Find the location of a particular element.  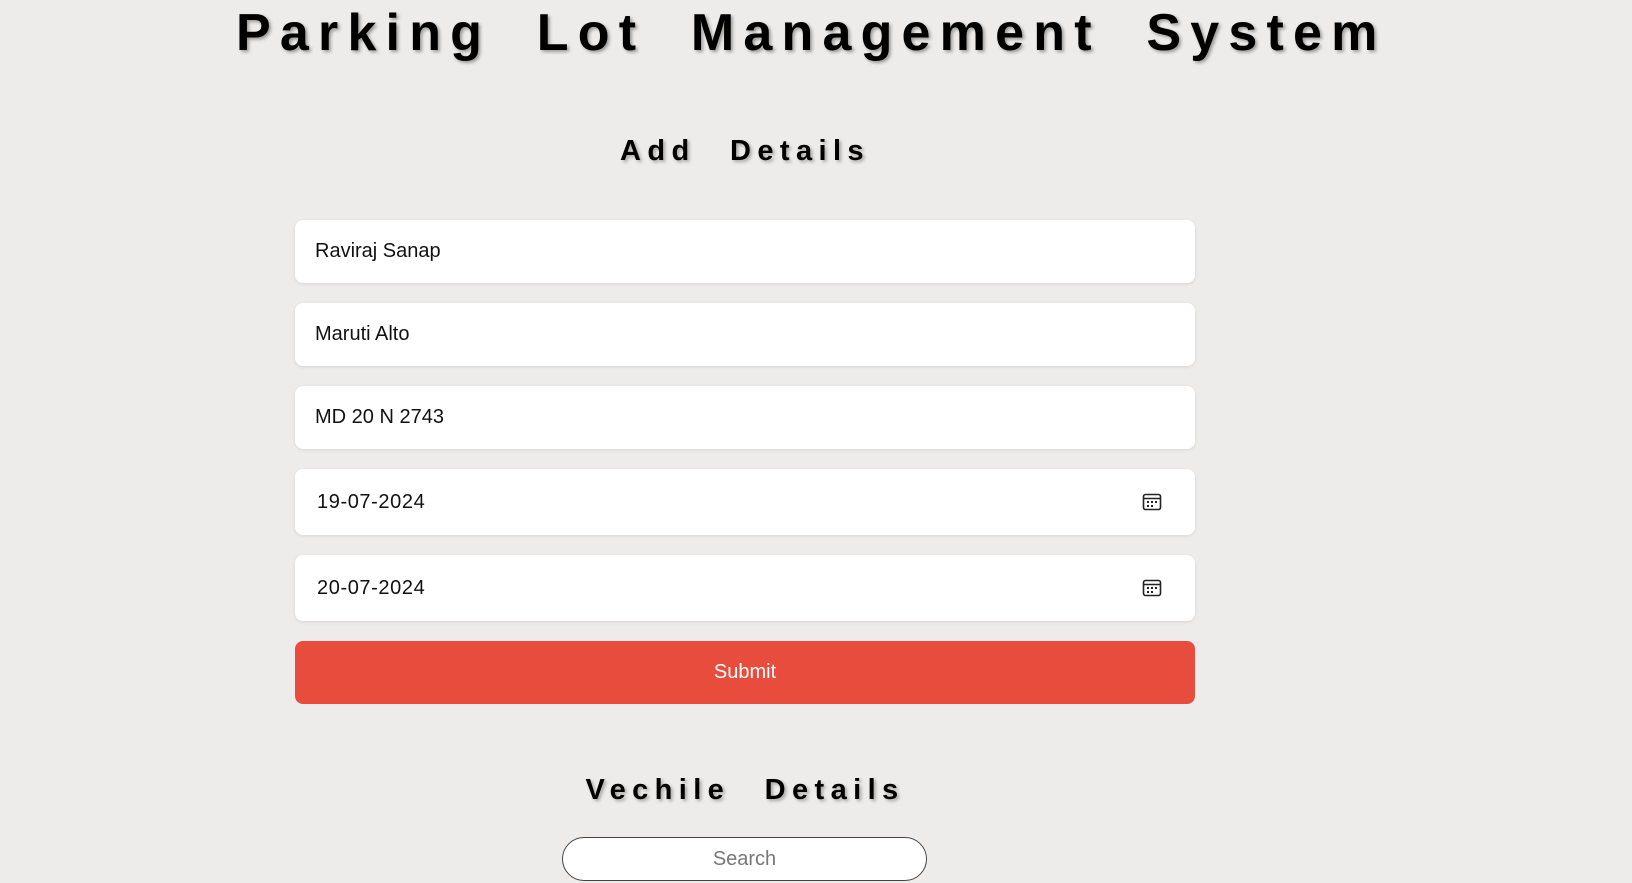

vehicle-number-field: MD 20 N 2743 is located at coordinates (745, 417).